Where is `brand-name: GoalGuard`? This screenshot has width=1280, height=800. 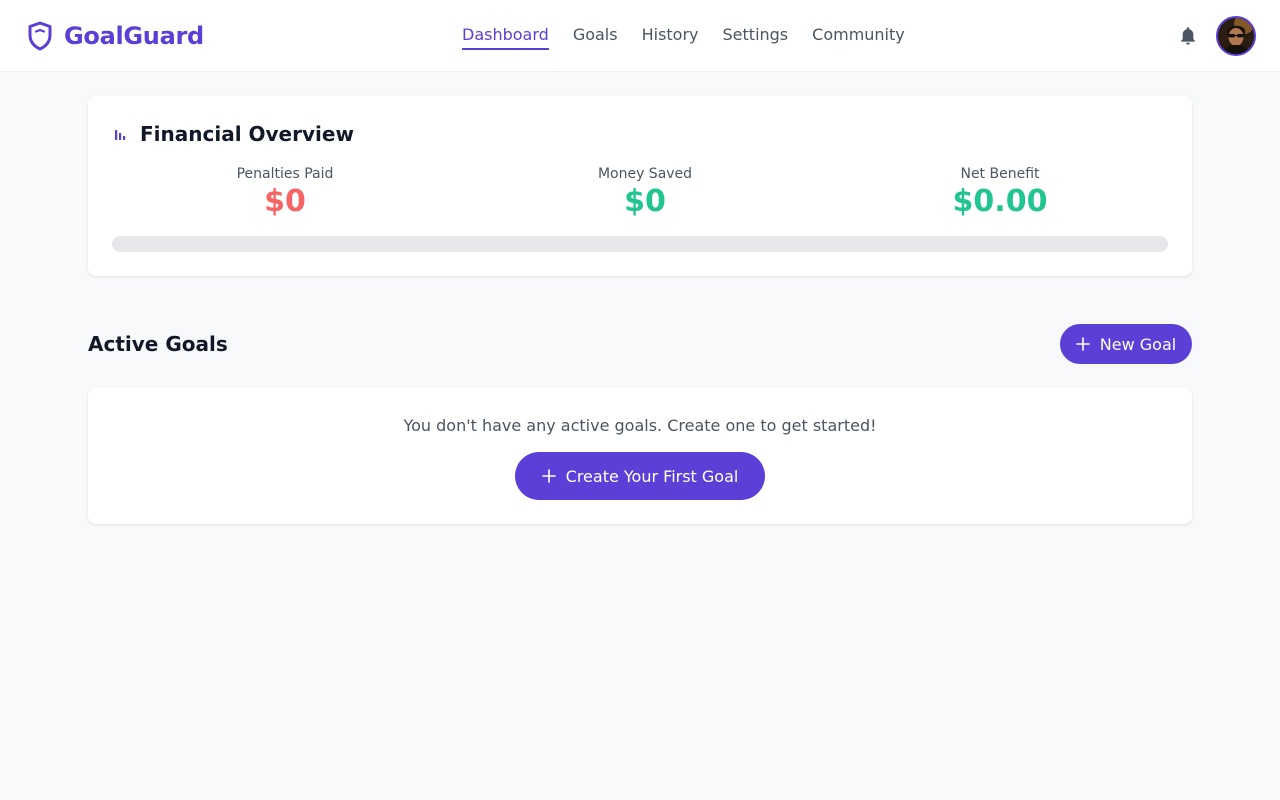 brand-name: GoalGuard is located at coordinates (134, 36).